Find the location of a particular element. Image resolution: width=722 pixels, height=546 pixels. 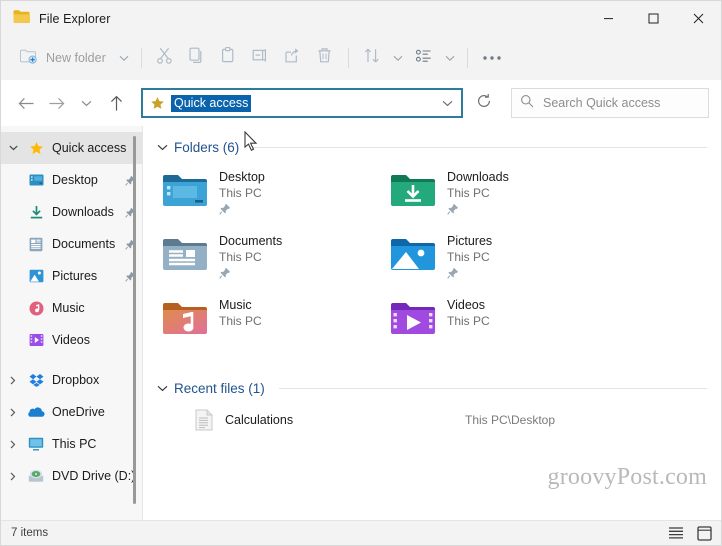

folder-tile-desktop: Desktop This PC is located at coordinates (271, 197).